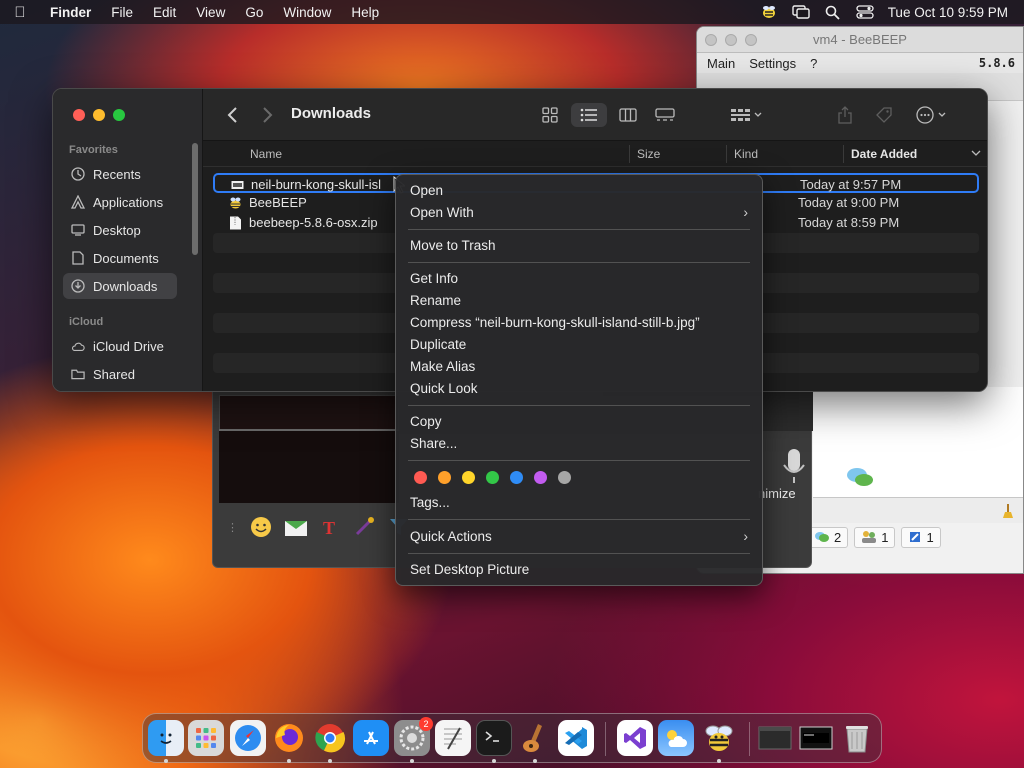 Image resolution: width=1024 pixels, height=768 pixels. I want to click on menu-app-finder: Finder, so click(70, 12).